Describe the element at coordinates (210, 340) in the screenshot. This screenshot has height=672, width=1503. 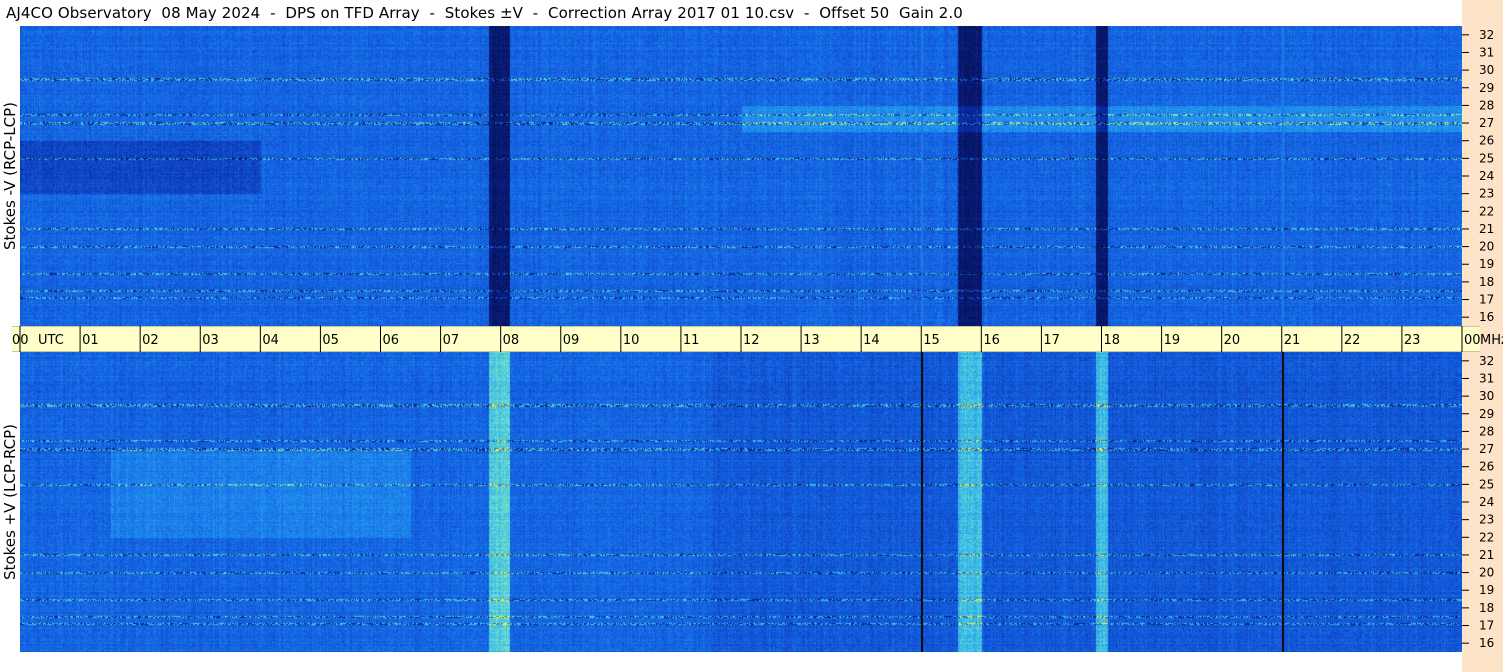
I see `time-tick-label: 03` at that location.